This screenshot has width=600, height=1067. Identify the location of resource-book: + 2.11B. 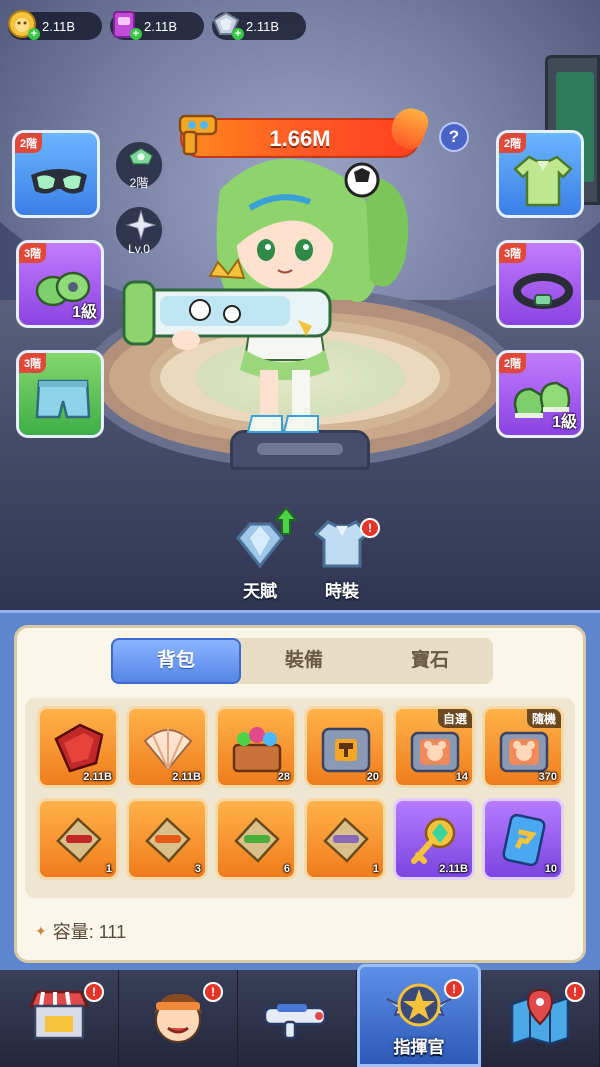
(157, 25).